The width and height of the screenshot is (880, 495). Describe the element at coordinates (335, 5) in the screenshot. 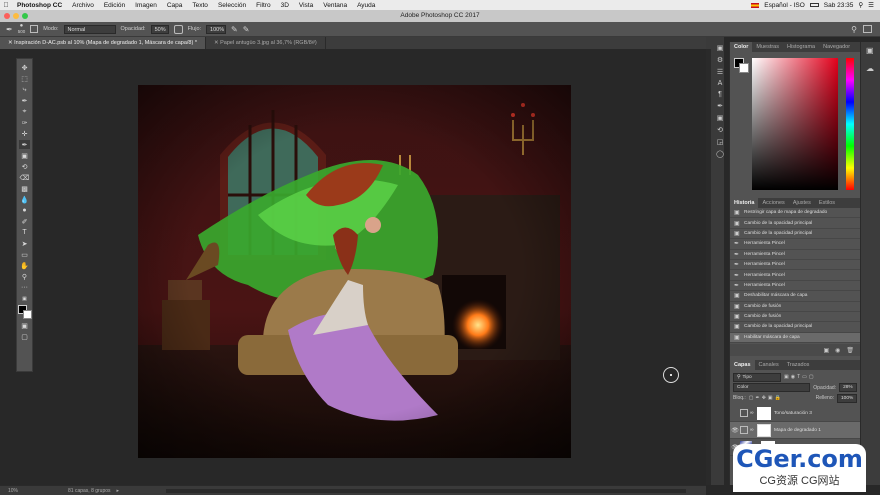

I see `menu-ventana: Ventana` at that location.